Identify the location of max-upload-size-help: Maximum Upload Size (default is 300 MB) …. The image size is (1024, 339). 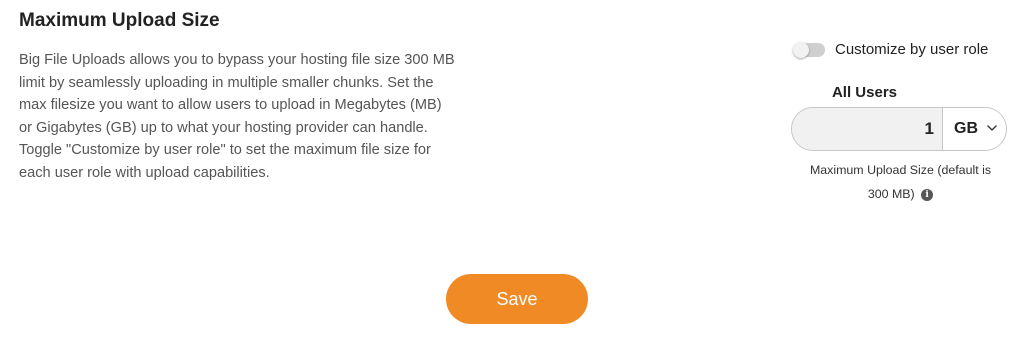
(900, 182).